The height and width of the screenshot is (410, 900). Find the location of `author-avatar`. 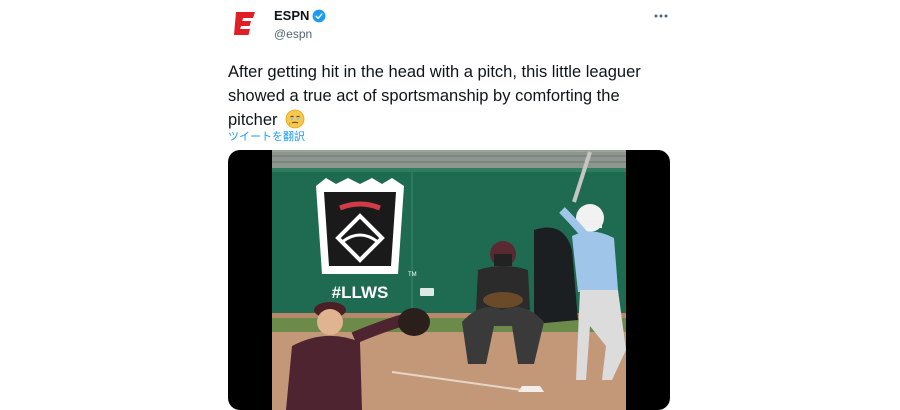

author-avatar is located at coordinates (245, 23).